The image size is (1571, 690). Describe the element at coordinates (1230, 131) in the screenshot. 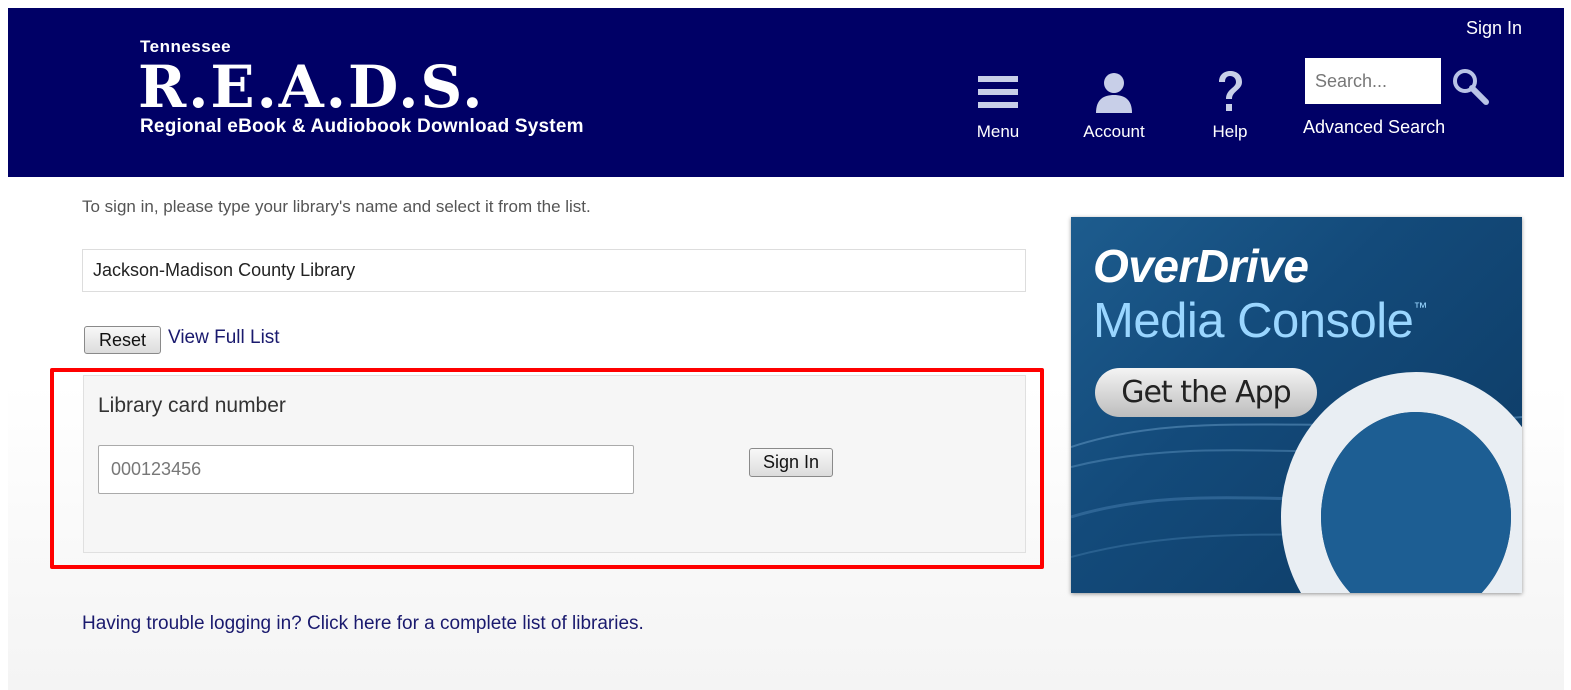

I see `nav-help-label: Help` at that location.